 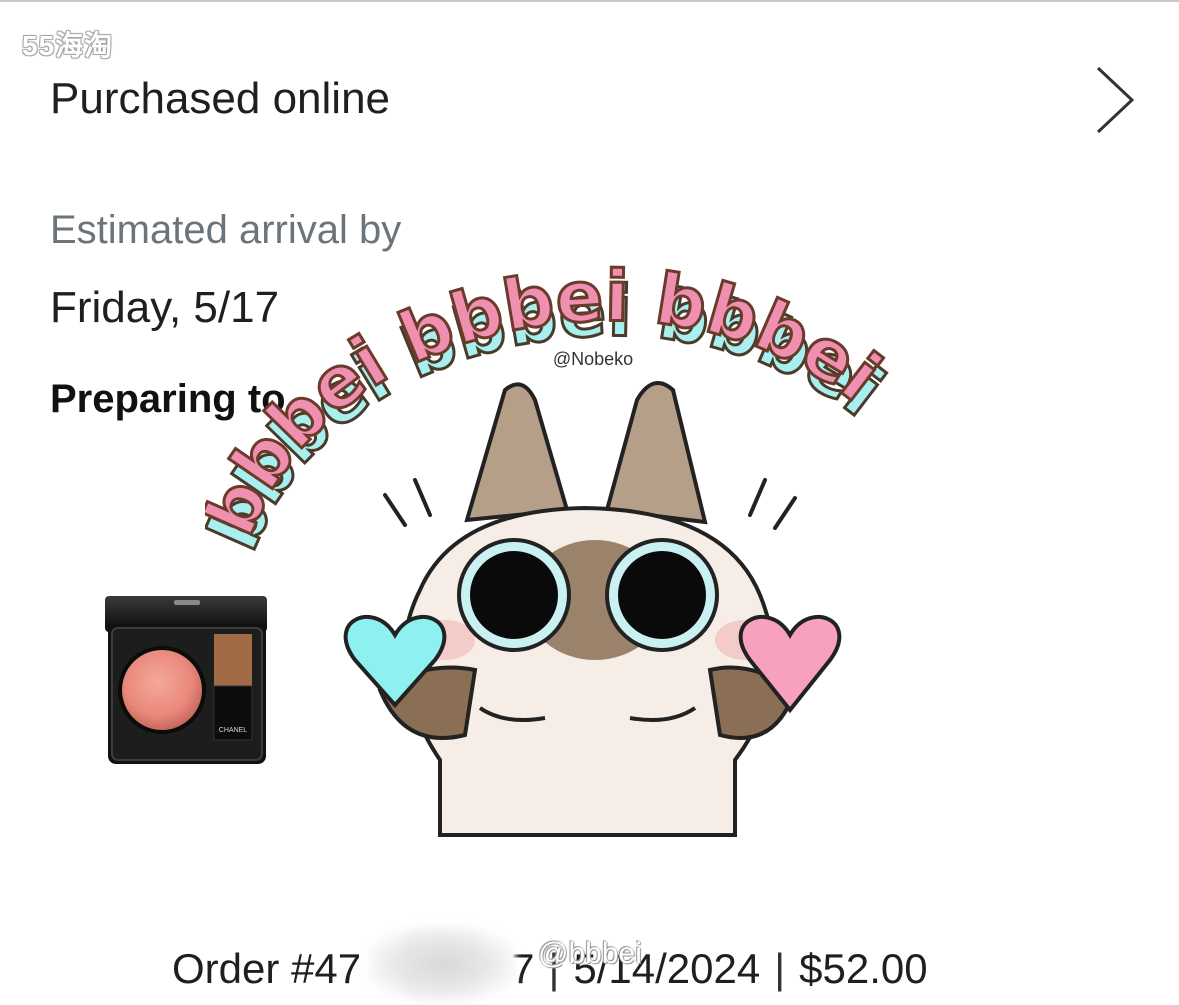 I want to click on weibo-watermark: @bbbei, so click(x=590, y=953).